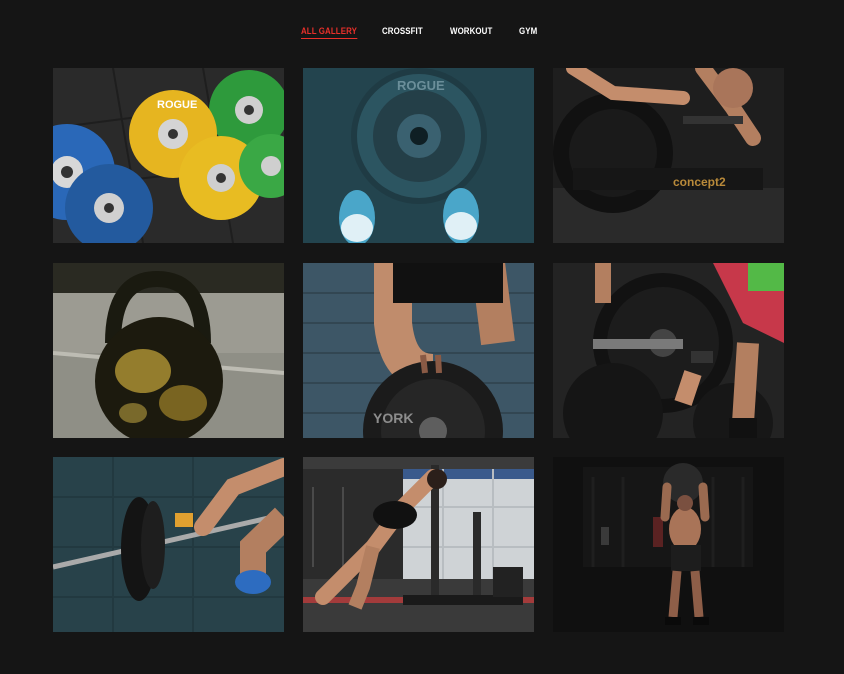 This screenshot has height=674, width=844. What do you see at coordinates (699, 182) in the screenshot?
I see `rower-brand-label: concept2` at bounding box center [699, 182].